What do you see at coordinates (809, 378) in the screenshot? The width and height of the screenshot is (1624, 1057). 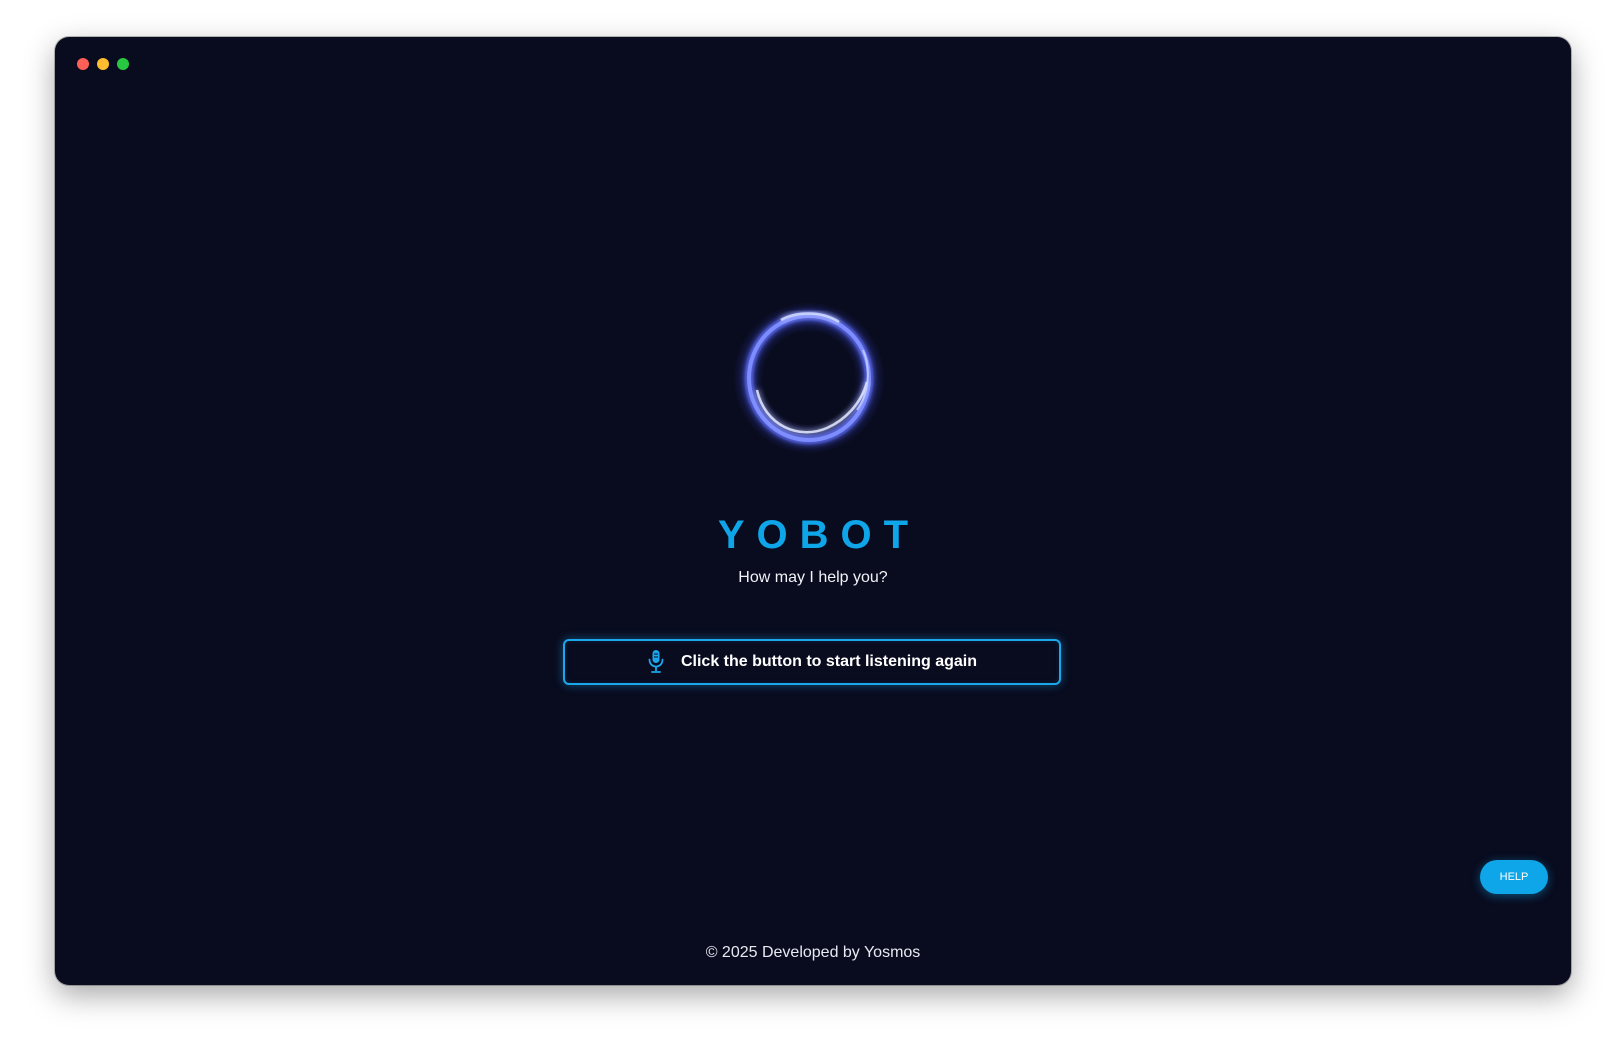 I see `orb-logo-icon` at bounding box center [809, 378].